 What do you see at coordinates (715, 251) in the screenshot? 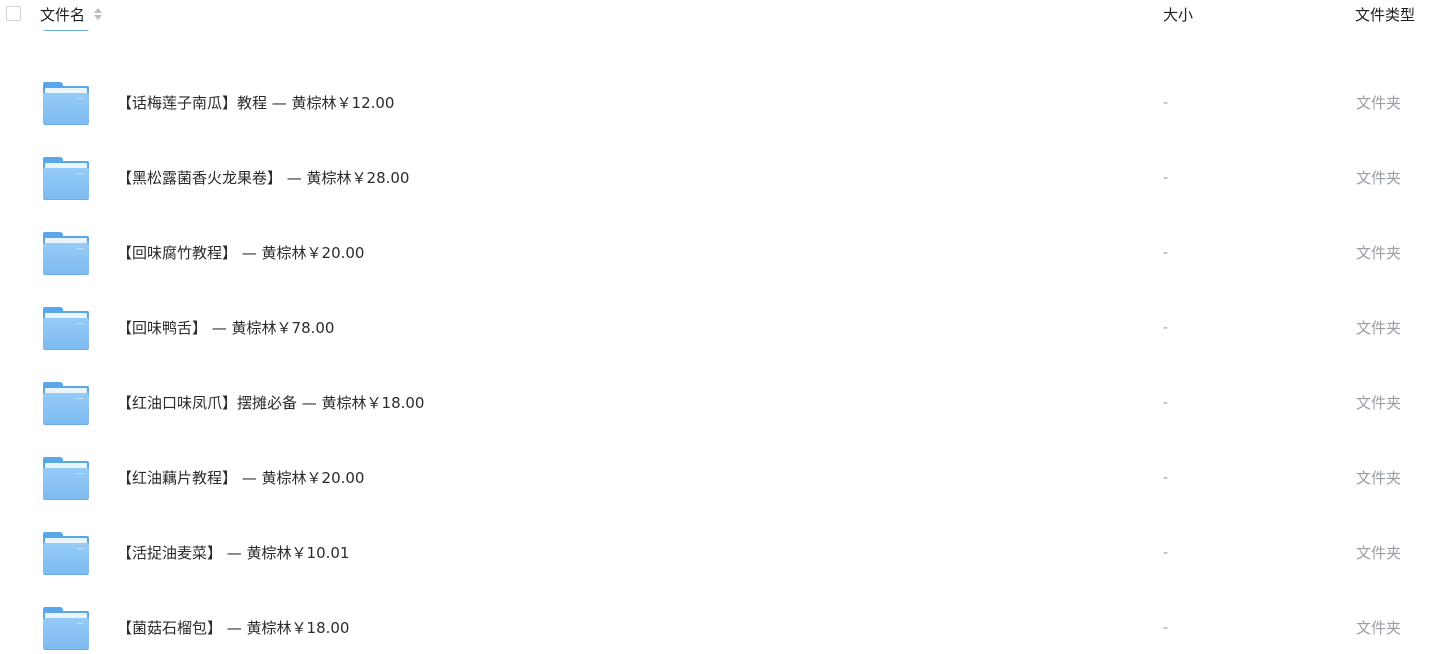
I see `file-row: 【回味腐竹教程】 — 黄棕林￥20.00 - 文件夹` at bounding box center [715, 251].